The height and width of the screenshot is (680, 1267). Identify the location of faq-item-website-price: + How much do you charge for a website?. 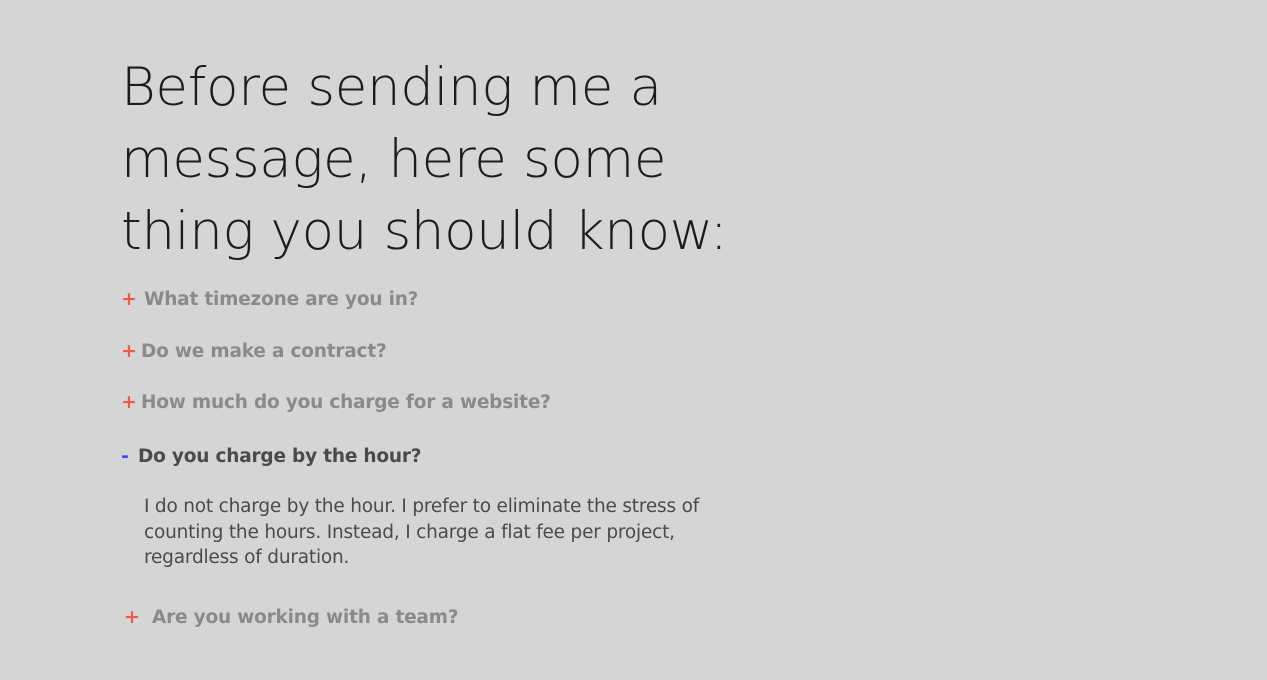
(336, 402).